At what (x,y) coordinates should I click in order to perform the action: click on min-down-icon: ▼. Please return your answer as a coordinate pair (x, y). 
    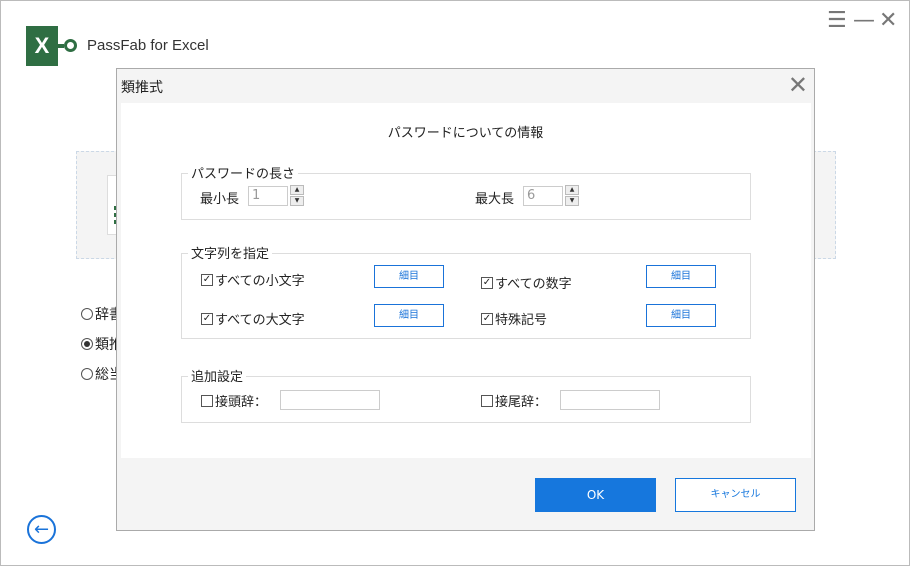
    Looking at the image, I should click on (297, 201).